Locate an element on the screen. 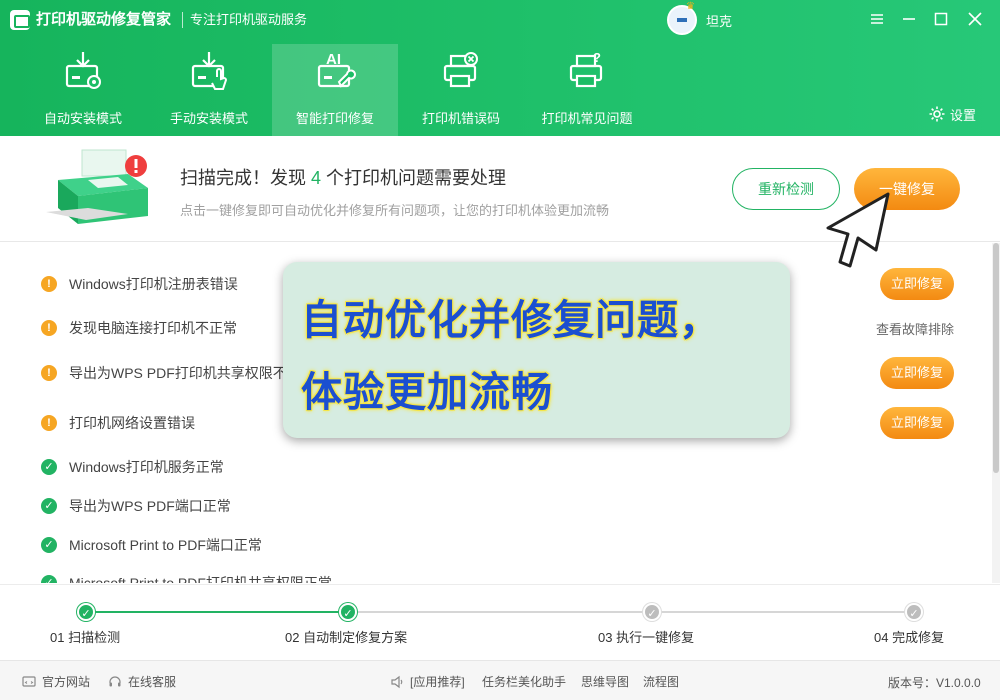 Image resolution: width=1000 pixels, height=700 pixels. step-label-3: 03 执行一键修复 is located at coordinates (646, 637).